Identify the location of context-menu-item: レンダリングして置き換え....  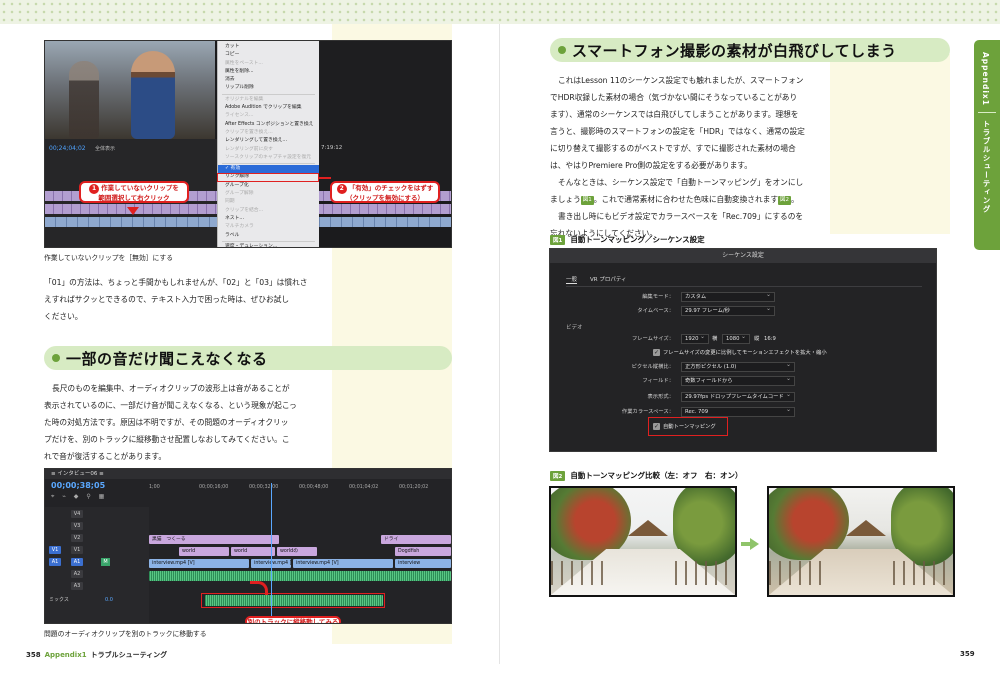
(268, 141).